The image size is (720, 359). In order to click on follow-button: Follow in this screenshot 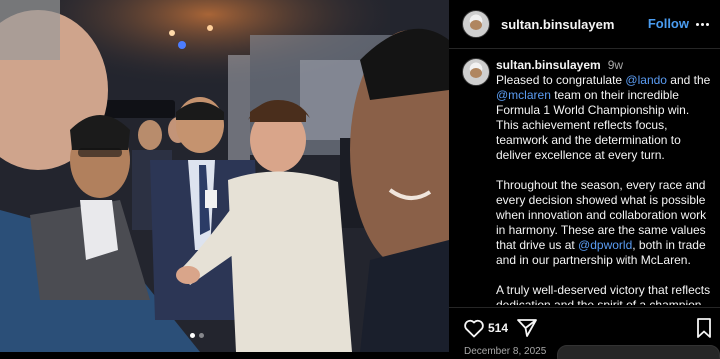, I will do `click(668, 23)`.